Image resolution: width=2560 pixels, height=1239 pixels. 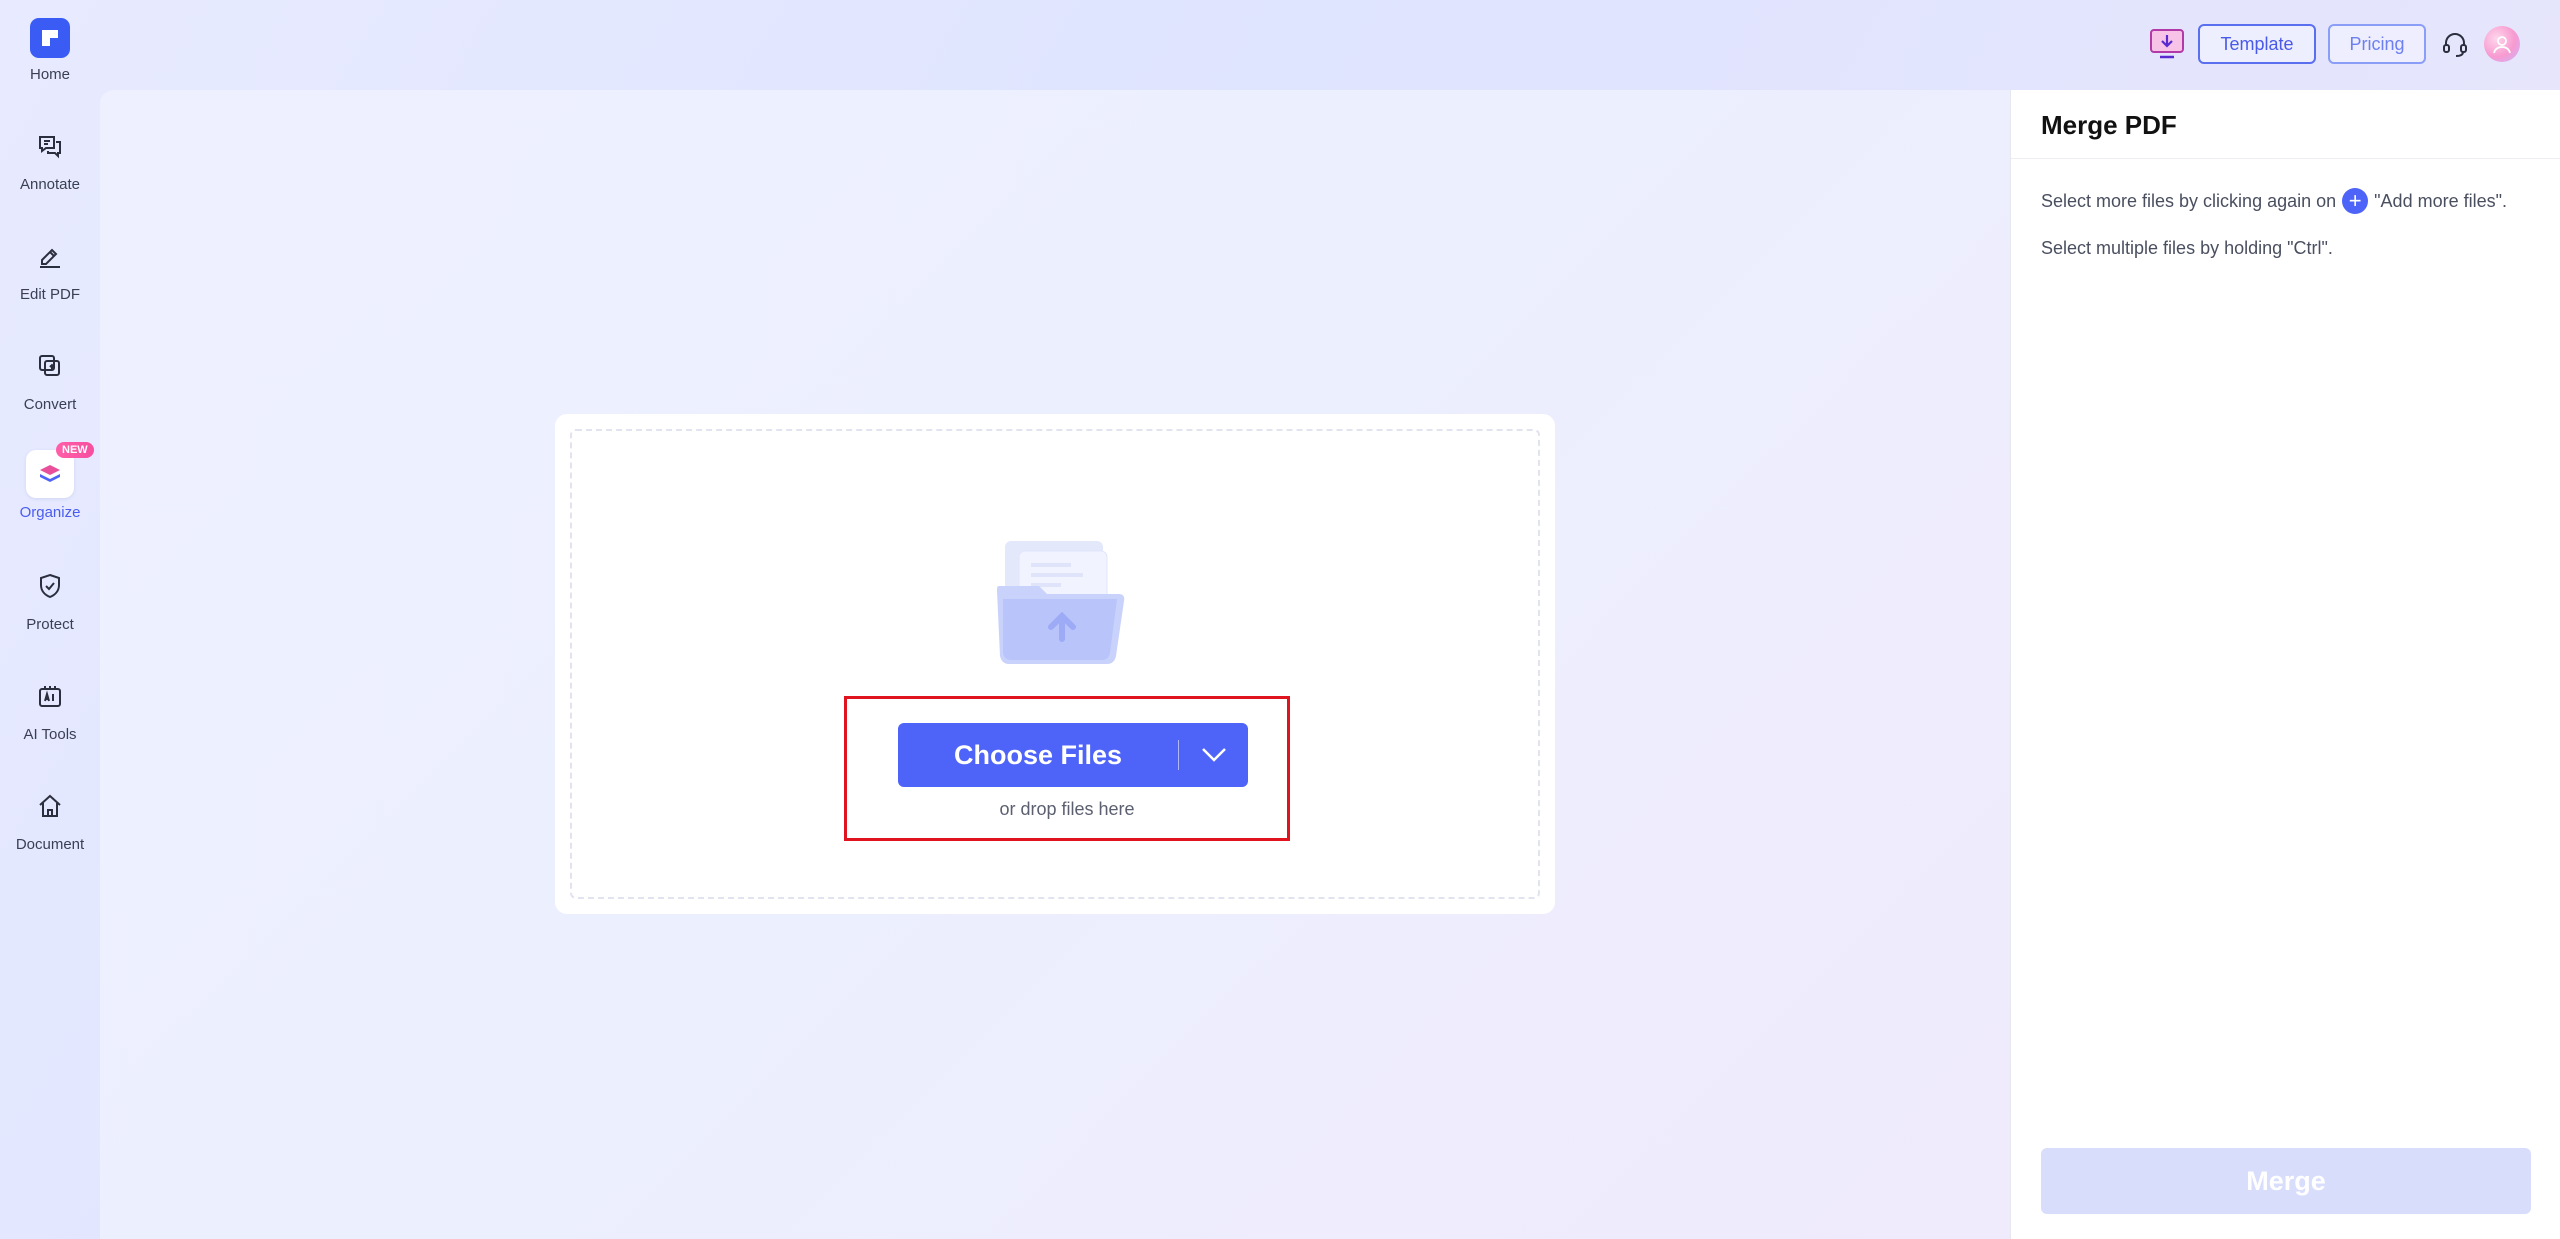 I want to click on choose-files-label: Choose Files, so click(x=1038, y=754).